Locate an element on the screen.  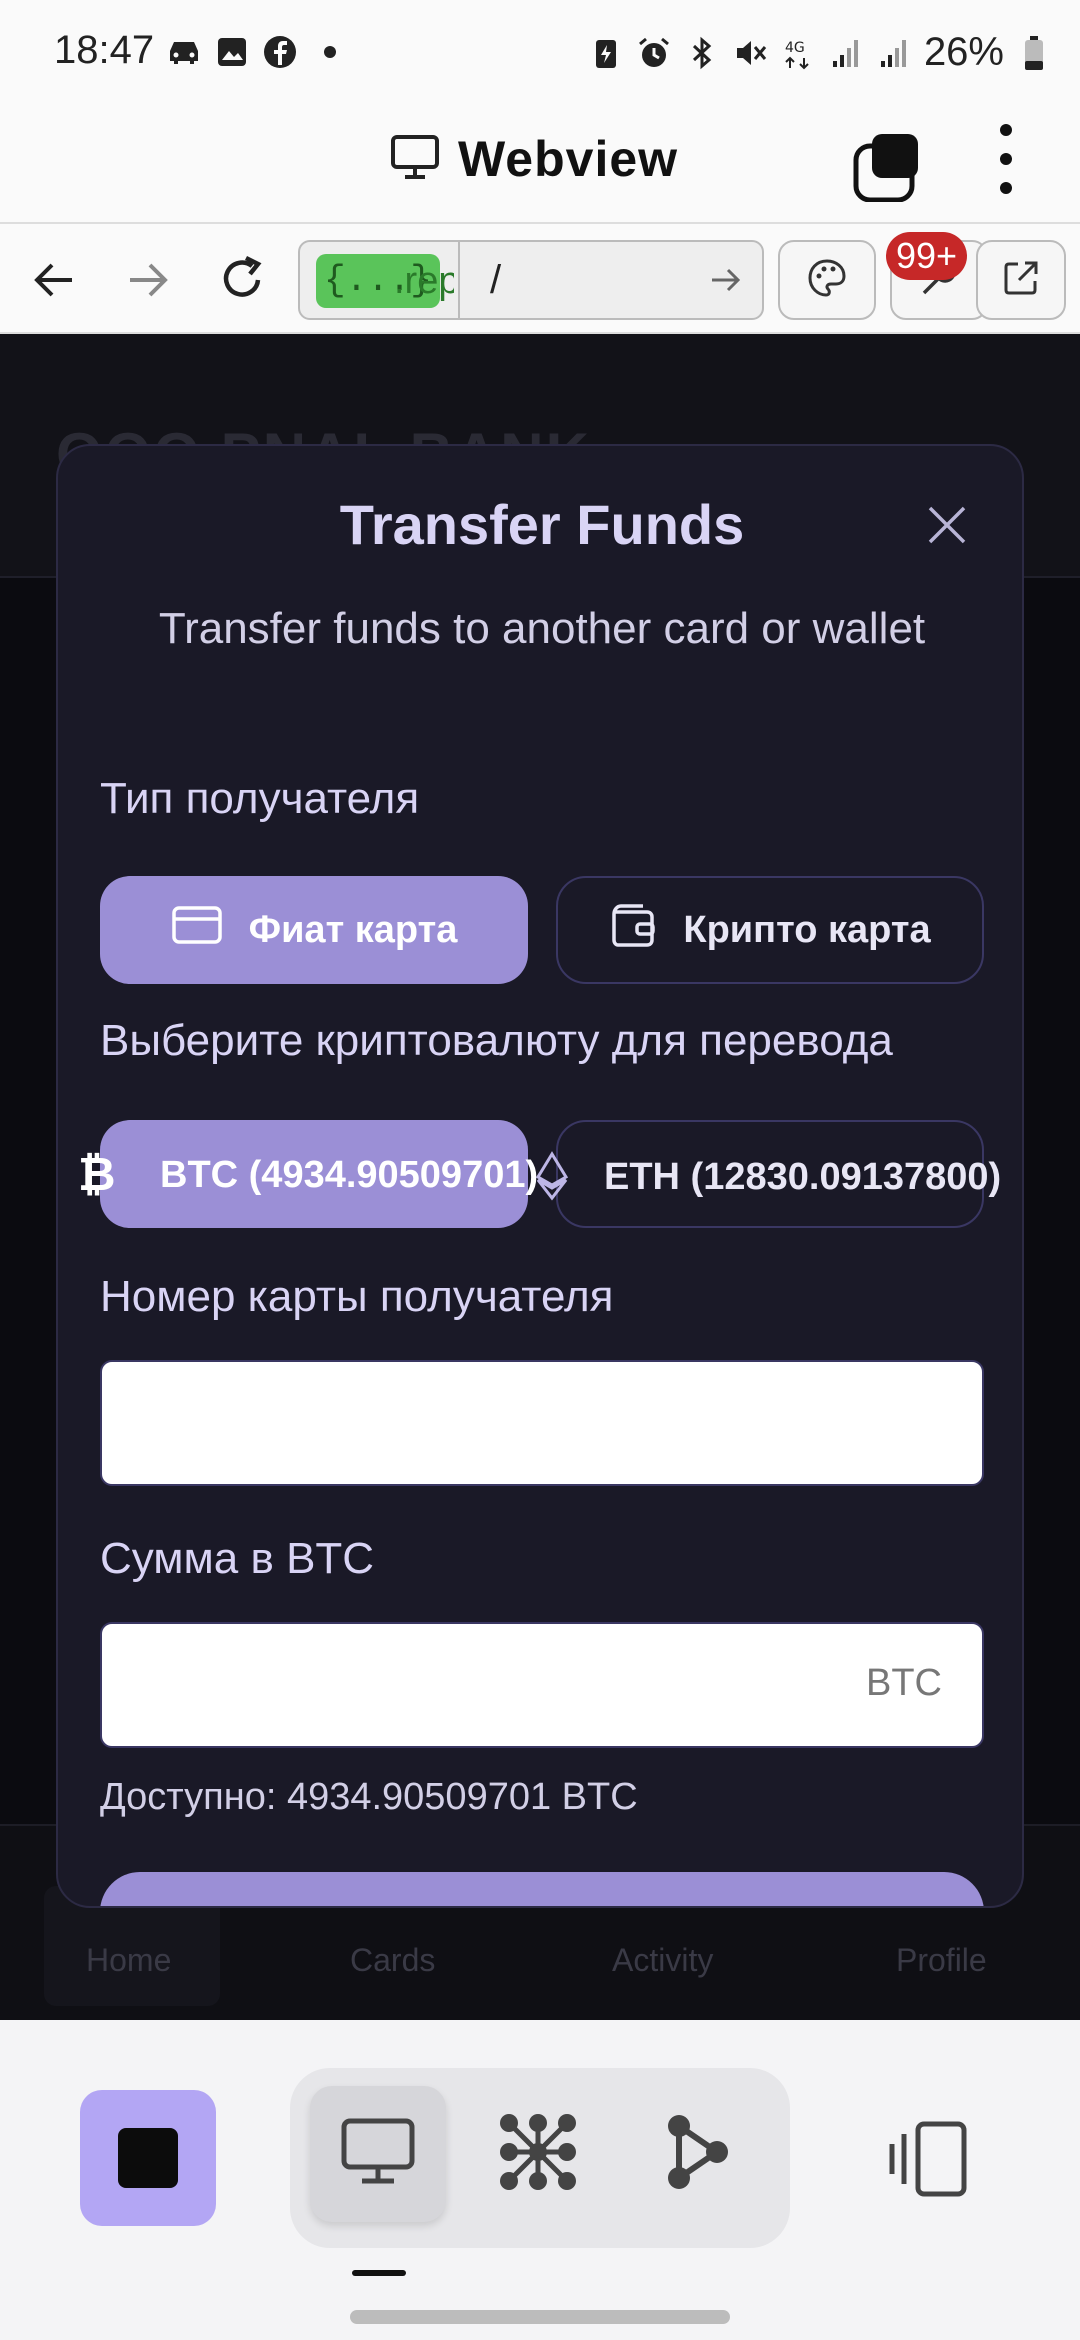
recipient-type-label: Тип получателя is located at coordinates (260, 798).